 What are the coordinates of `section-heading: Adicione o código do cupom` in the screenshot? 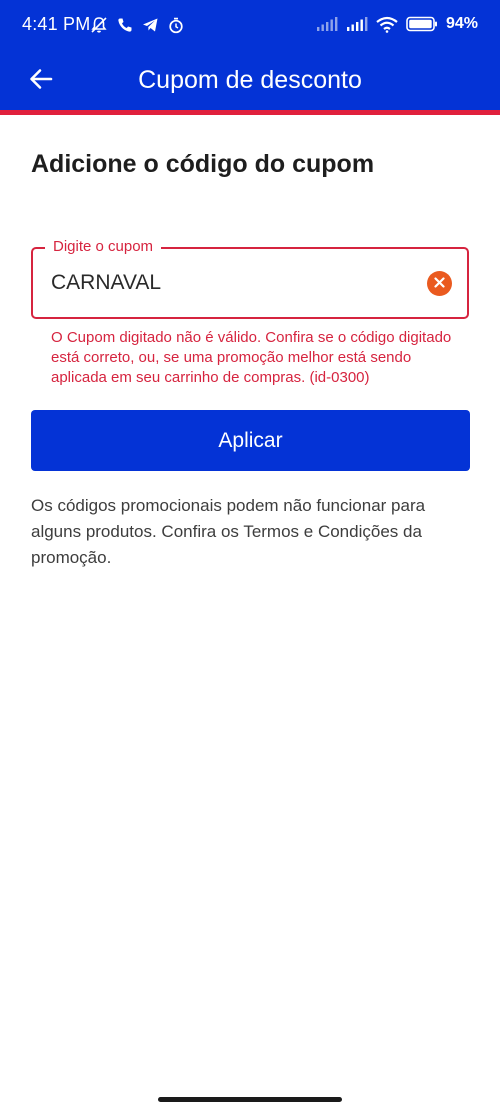 It's located at (203, 164).